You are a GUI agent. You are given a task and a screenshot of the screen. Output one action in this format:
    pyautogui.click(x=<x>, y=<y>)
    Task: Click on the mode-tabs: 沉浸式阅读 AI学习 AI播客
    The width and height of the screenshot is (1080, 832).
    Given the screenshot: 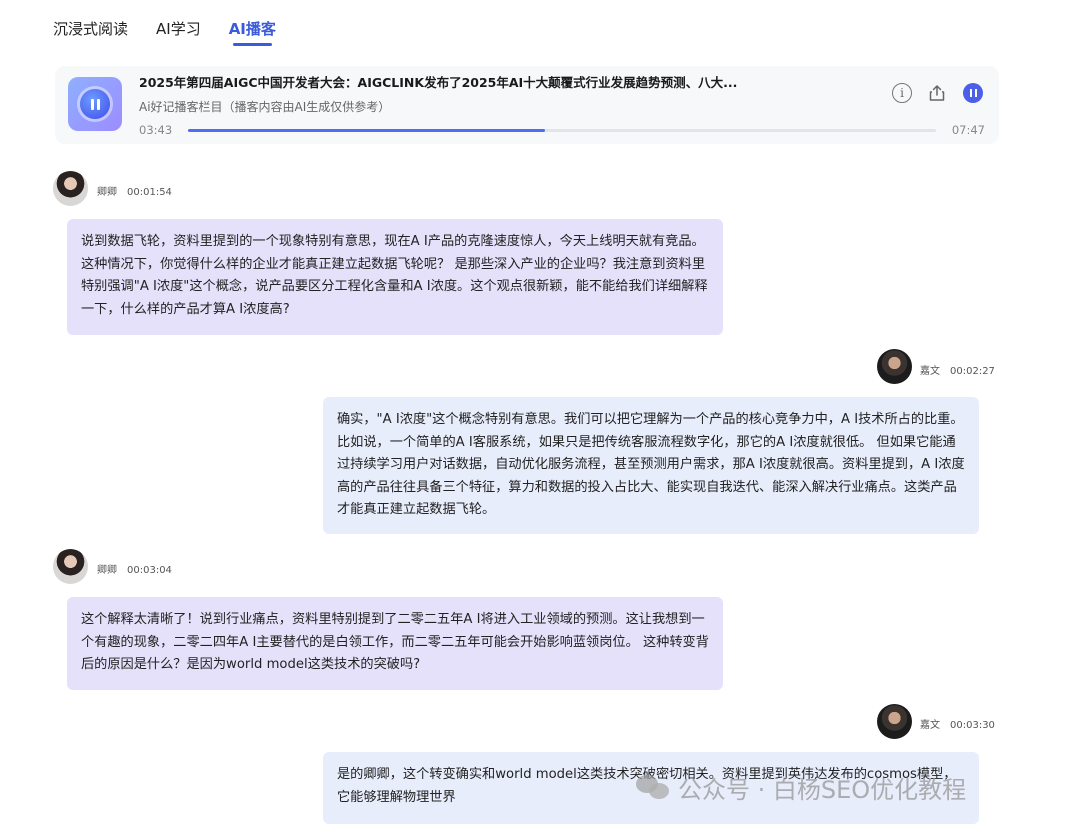 What is the action you would take?
    pyautogui.click(x=178, y=32)
    